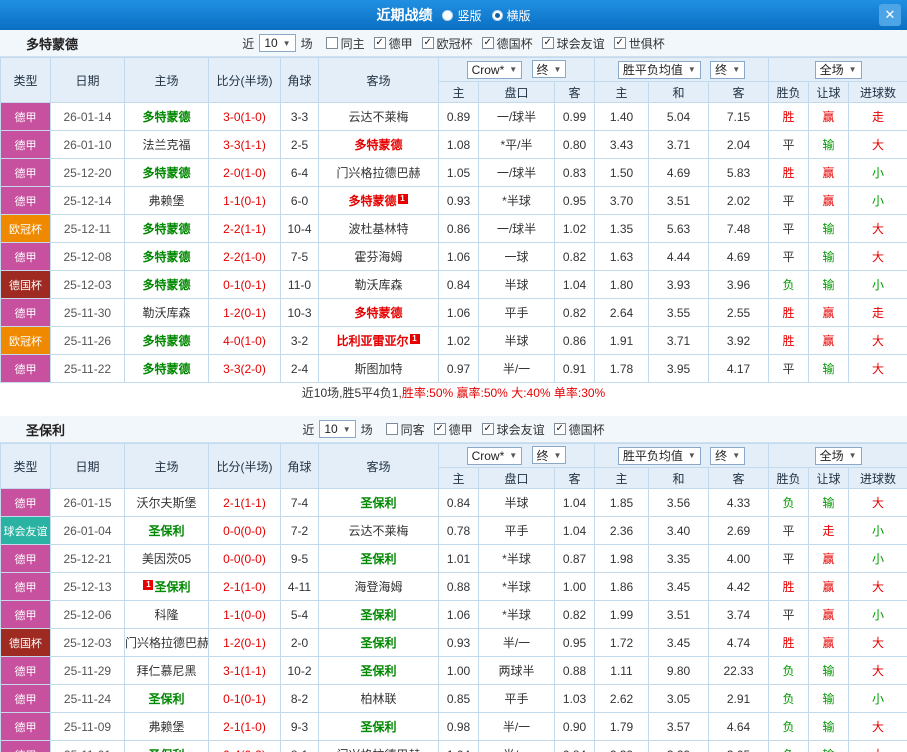 This screenshot has height=752, width=907. I want to click on team-link: 法兰克福, so click(166, 145).